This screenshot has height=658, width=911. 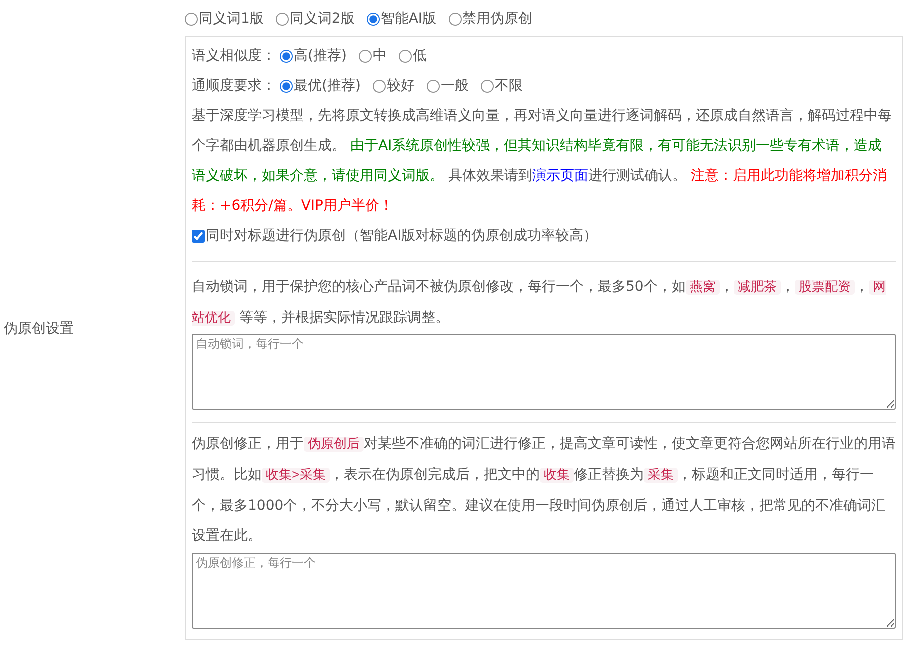 What do you see at coordinates (454, 86) in the screenshot?
I see `option-label: 一般` at bounding box center [454, 86].